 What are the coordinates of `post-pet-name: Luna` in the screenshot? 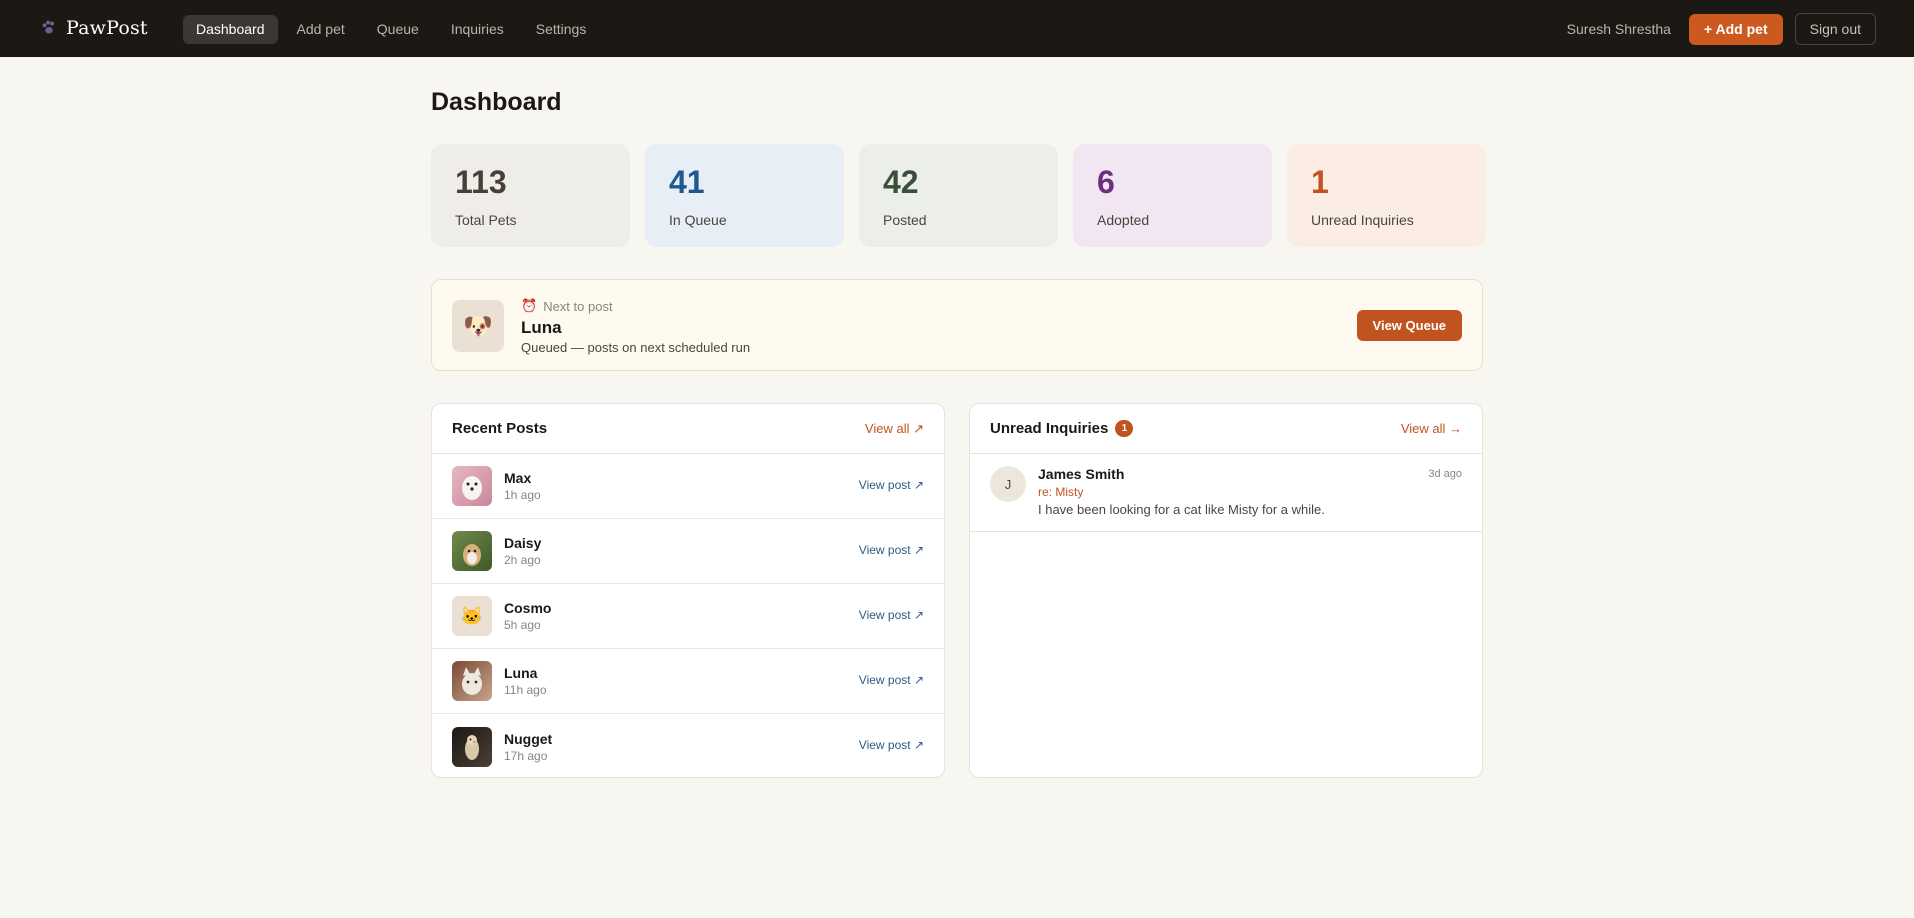 It's located at (521, 673).